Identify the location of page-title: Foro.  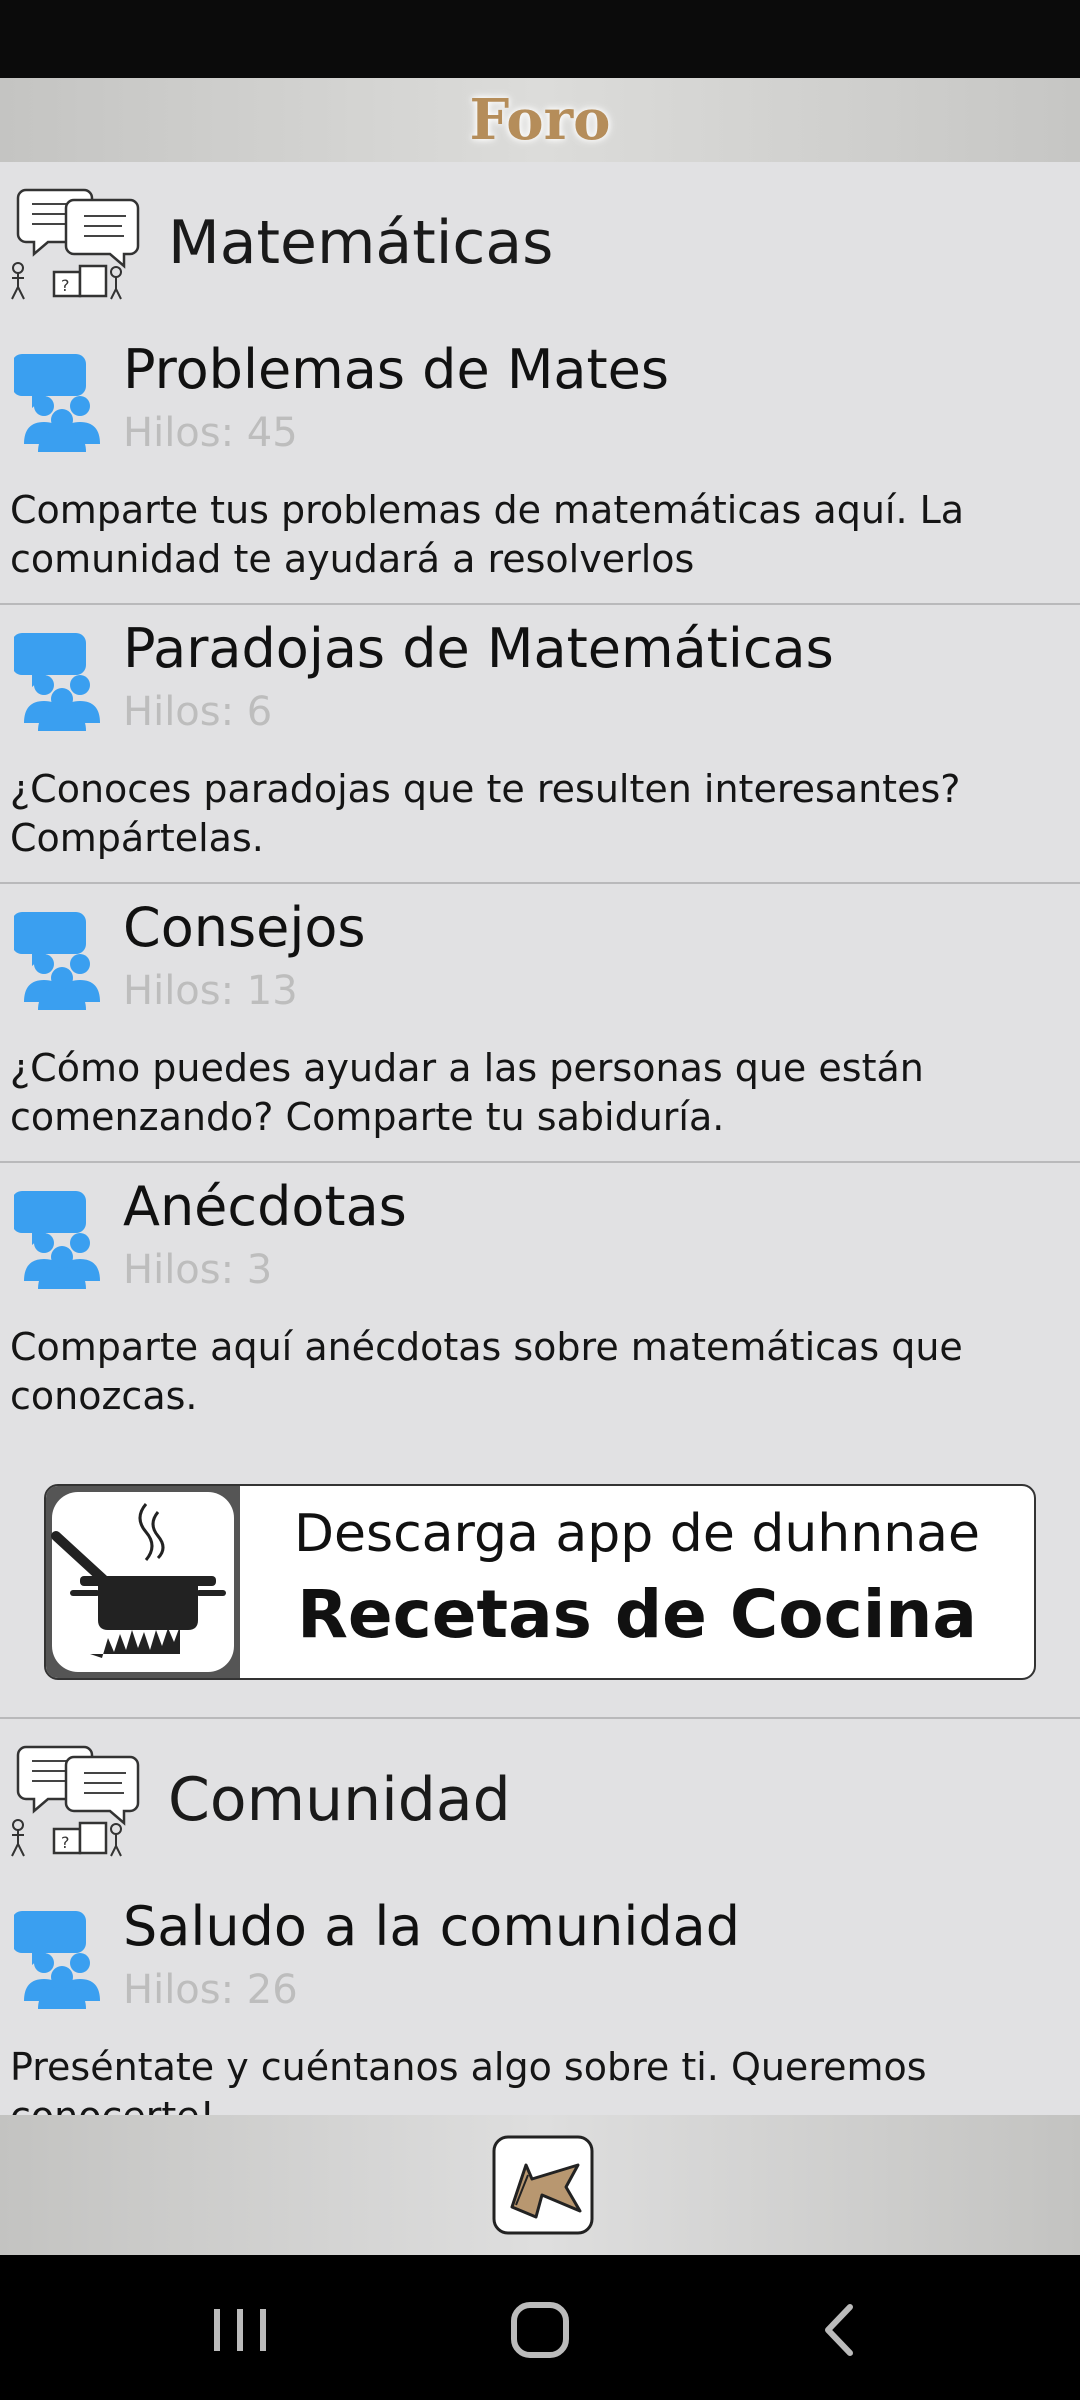
(540, 120).